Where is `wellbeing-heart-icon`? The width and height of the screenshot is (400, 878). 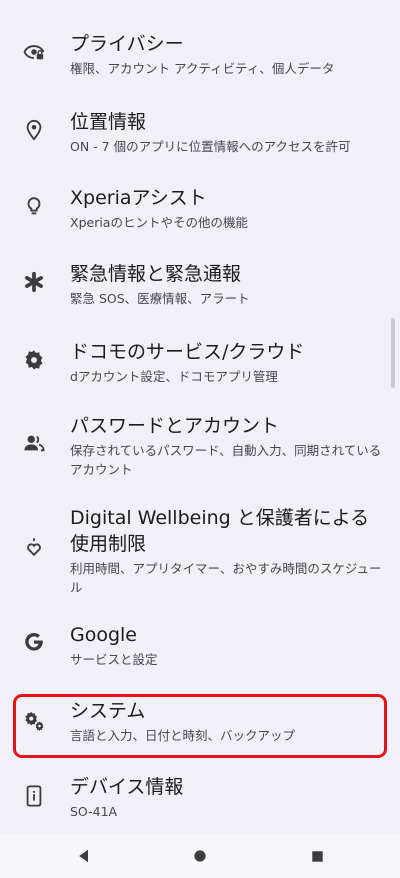
wellbeing-heart-icon is located at coordinates (34, 547).